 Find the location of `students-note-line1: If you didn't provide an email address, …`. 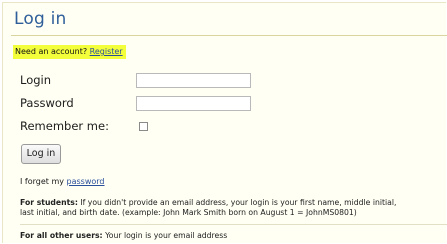

students-note-line1: If you didn't provide an email address, … is located at coordinates (238, 202).